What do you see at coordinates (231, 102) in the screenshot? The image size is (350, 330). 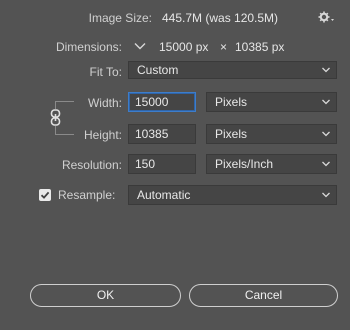 I see `width-unit-value: Pixels` at bounding box center [231, 102].